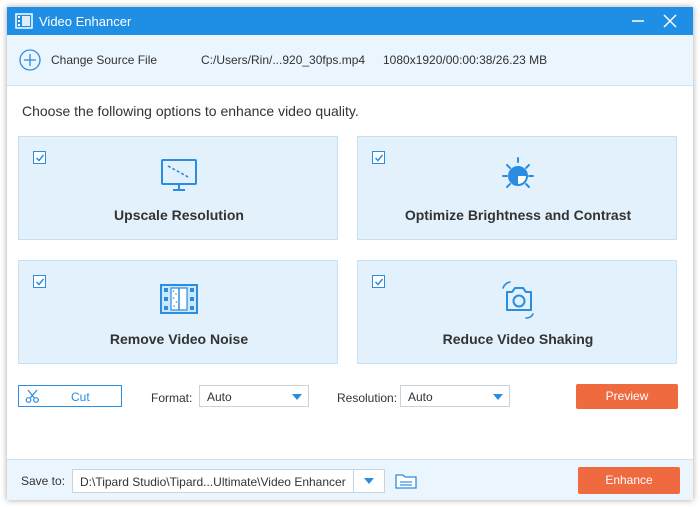 Image resolution: width=700 pixels, height=507 pixels. What do you see at coordinates (179, 215) in the screenshot?
I see `option-label: Upscale Resolution` at bounding box center [179, 215].